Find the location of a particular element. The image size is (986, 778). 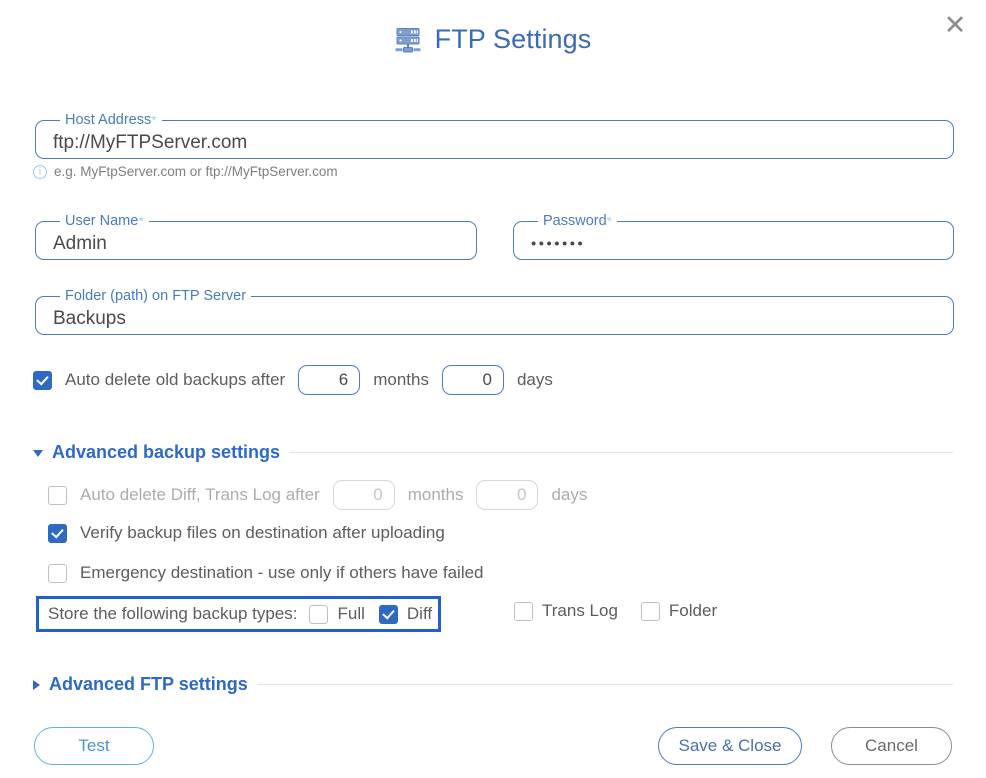

advanced-ftp-section-header: Advanced FTP settings is located at coordinates (493, 684).